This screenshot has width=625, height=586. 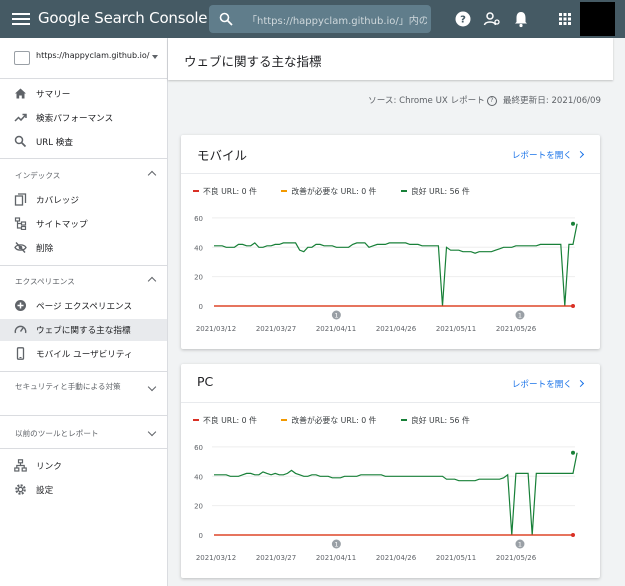 What do you see at coordinates (83, 330) in the screenshot?
I see `sidebar-item-core-web-vitals: ウェブに関する主な指標` at bounding box center [83, 330].